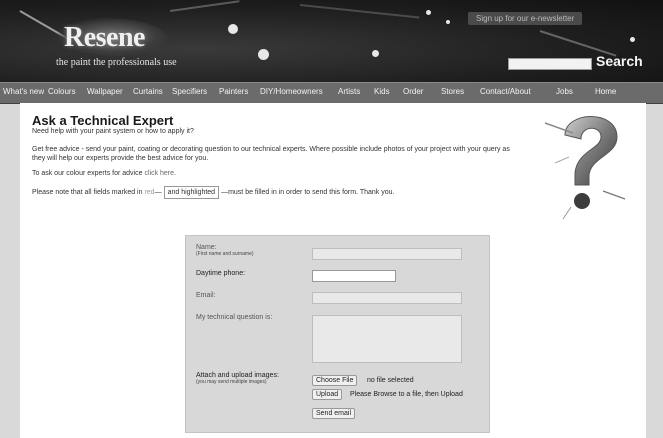  I want to click on search-button: Search, so click(619, 61).